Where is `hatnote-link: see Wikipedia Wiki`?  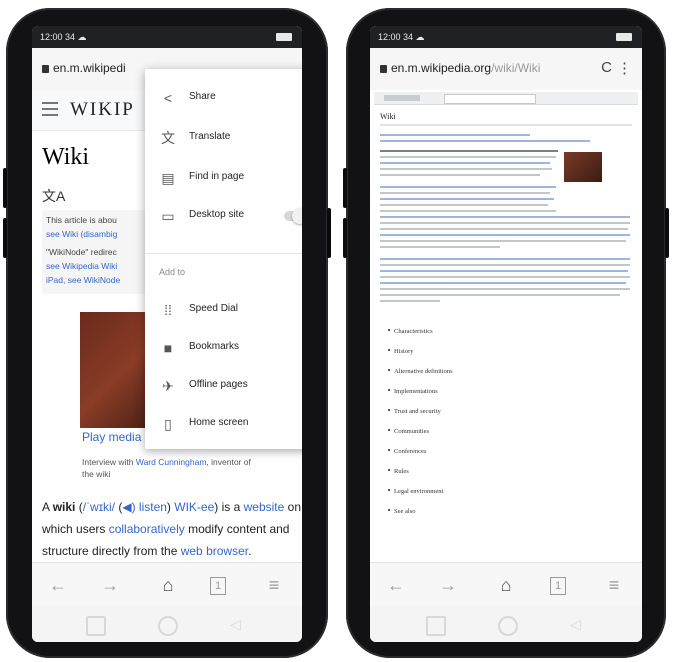 hatnote-link: see Wikipedia Wiki is located at coordinates (81, 266).